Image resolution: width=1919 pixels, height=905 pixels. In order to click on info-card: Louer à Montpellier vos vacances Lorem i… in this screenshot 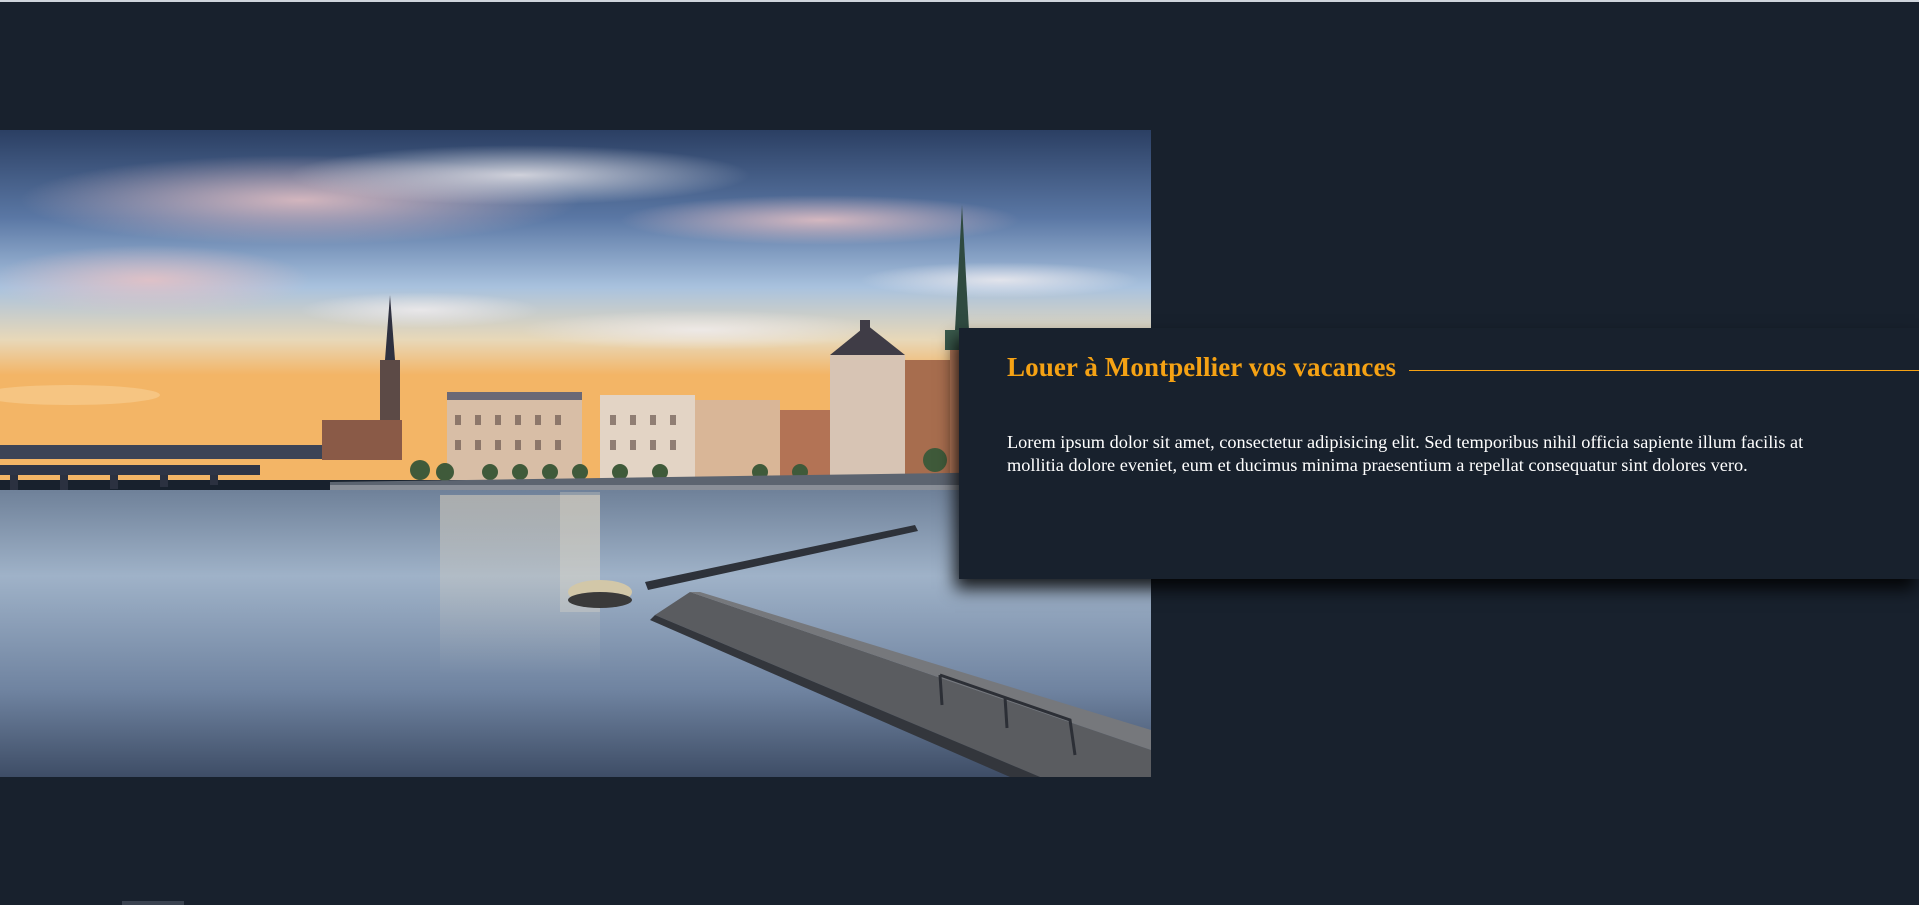, I will do `click(1439, 453)`.